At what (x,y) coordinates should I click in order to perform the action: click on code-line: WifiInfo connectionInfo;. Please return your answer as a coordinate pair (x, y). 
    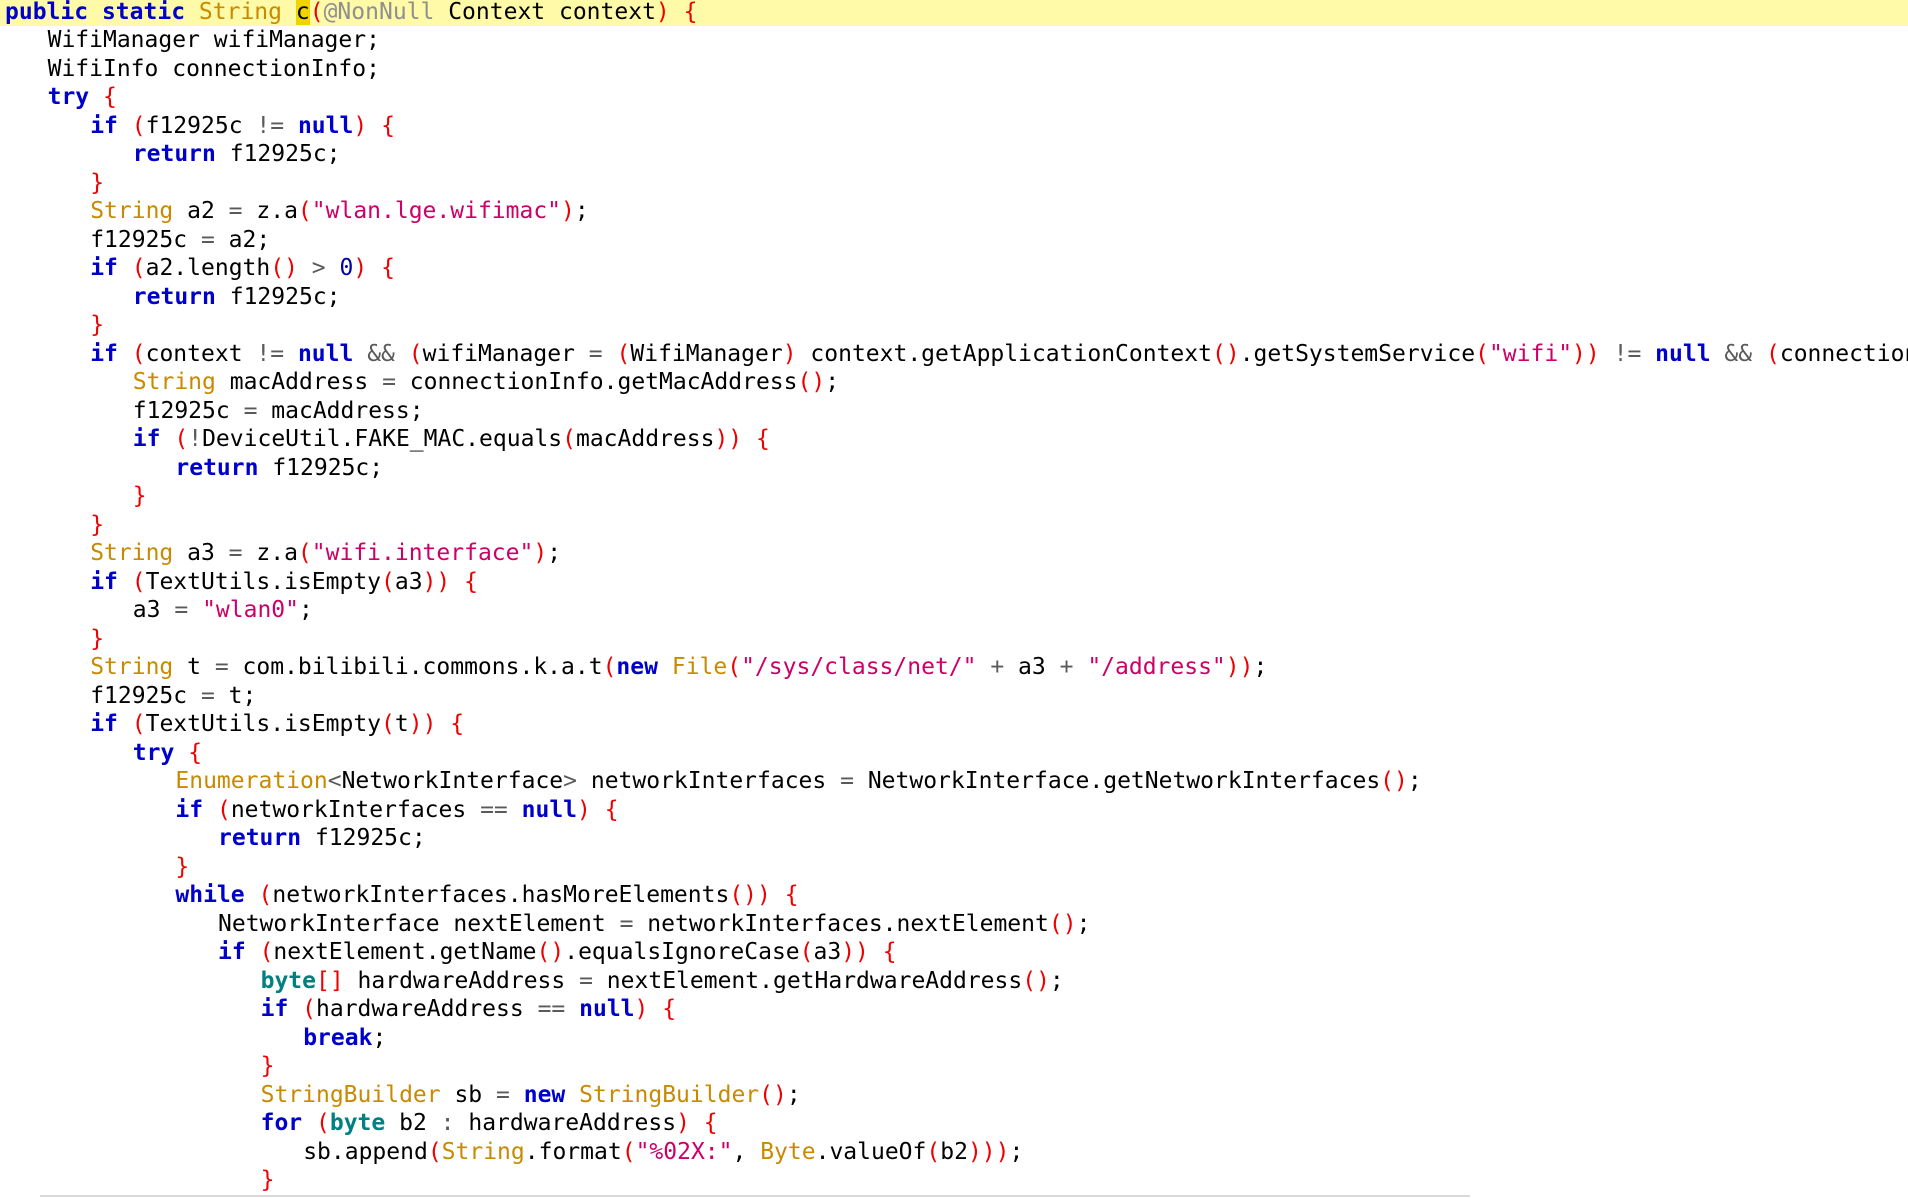
    Looking at the image, I should click on (954, 69).